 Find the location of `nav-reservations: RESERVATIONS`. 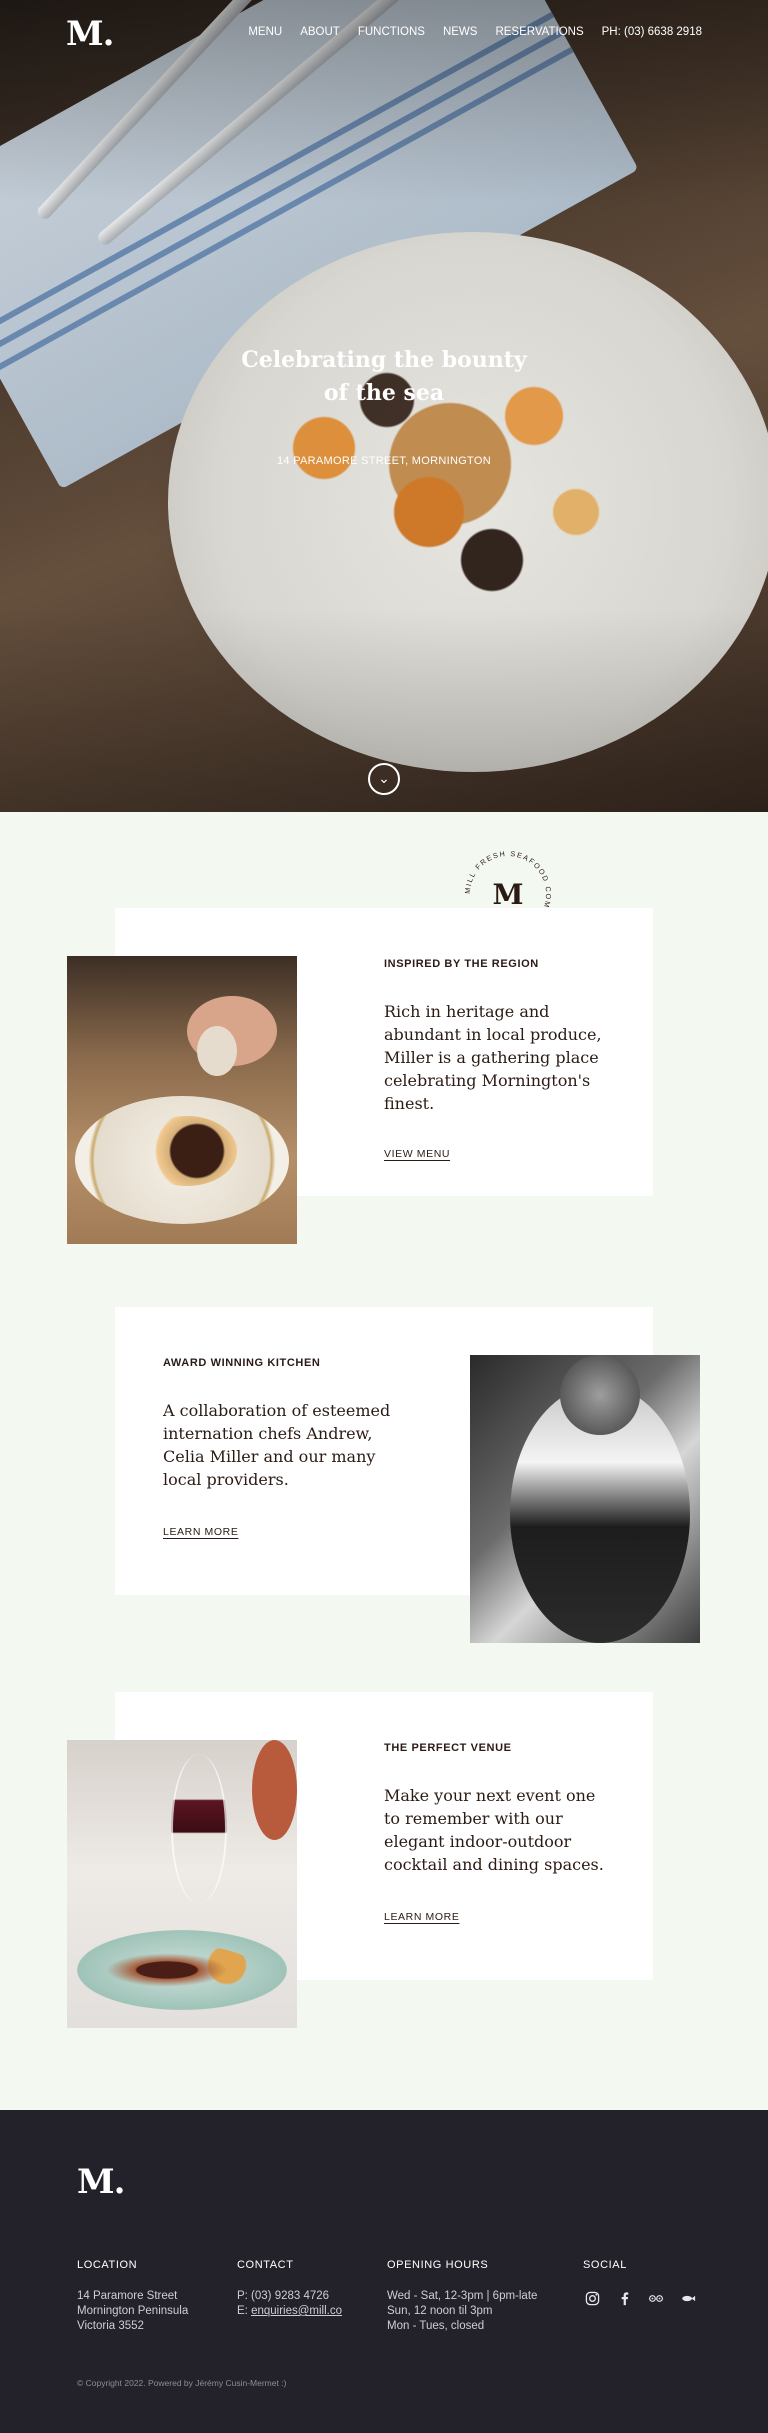

nav-reservations: RESERVATIONS is located at coordinates (539, 32).